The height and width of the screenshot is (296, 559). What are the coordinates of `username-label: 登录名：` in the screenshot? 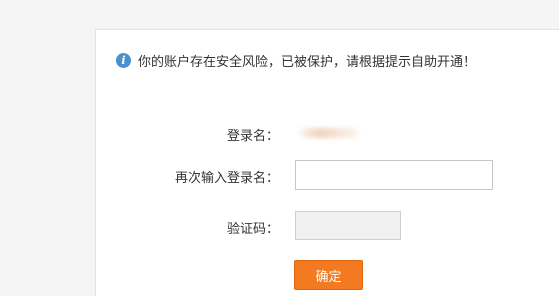 It's located at (252, 136).